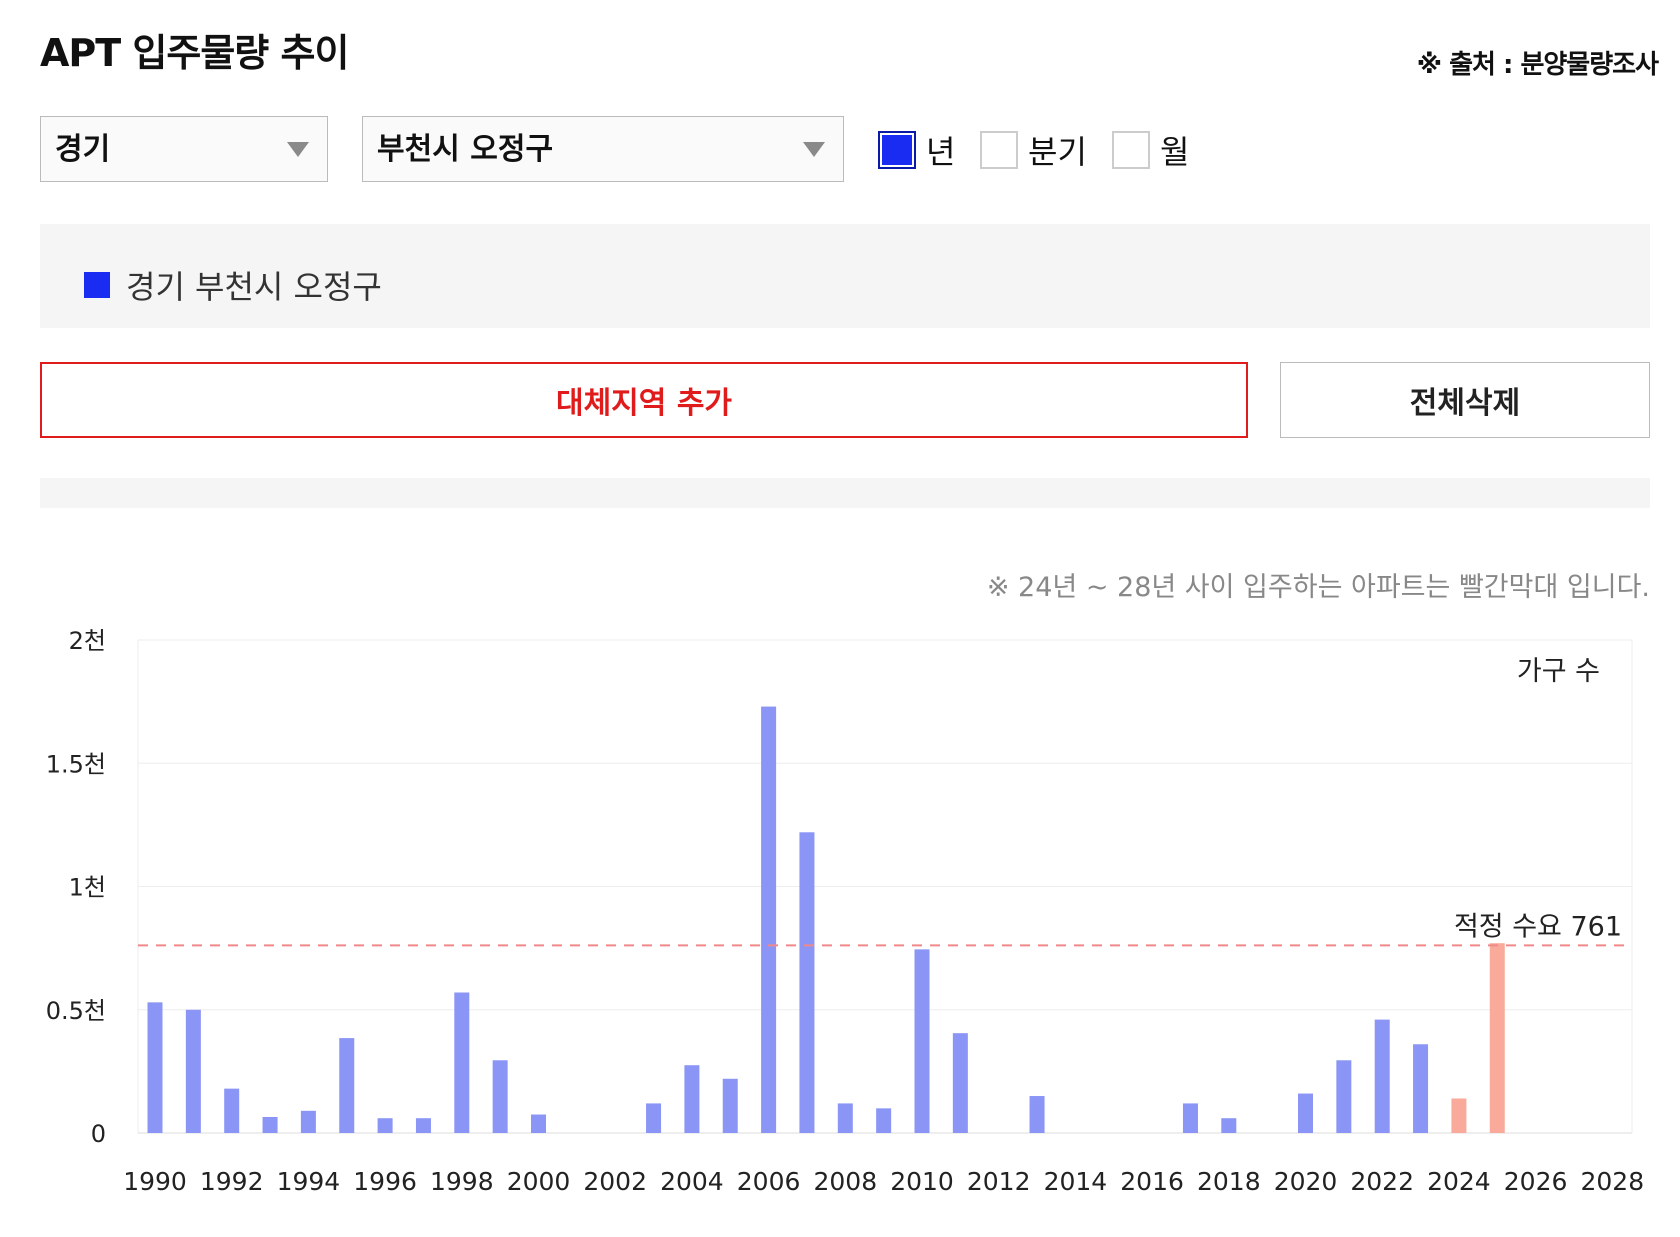 The height and width of the screenshot is (1237, 1680). Describe the element at coordinates (845, 1181) in the screenshot. I see `x-tick-label: 2008` at that location.